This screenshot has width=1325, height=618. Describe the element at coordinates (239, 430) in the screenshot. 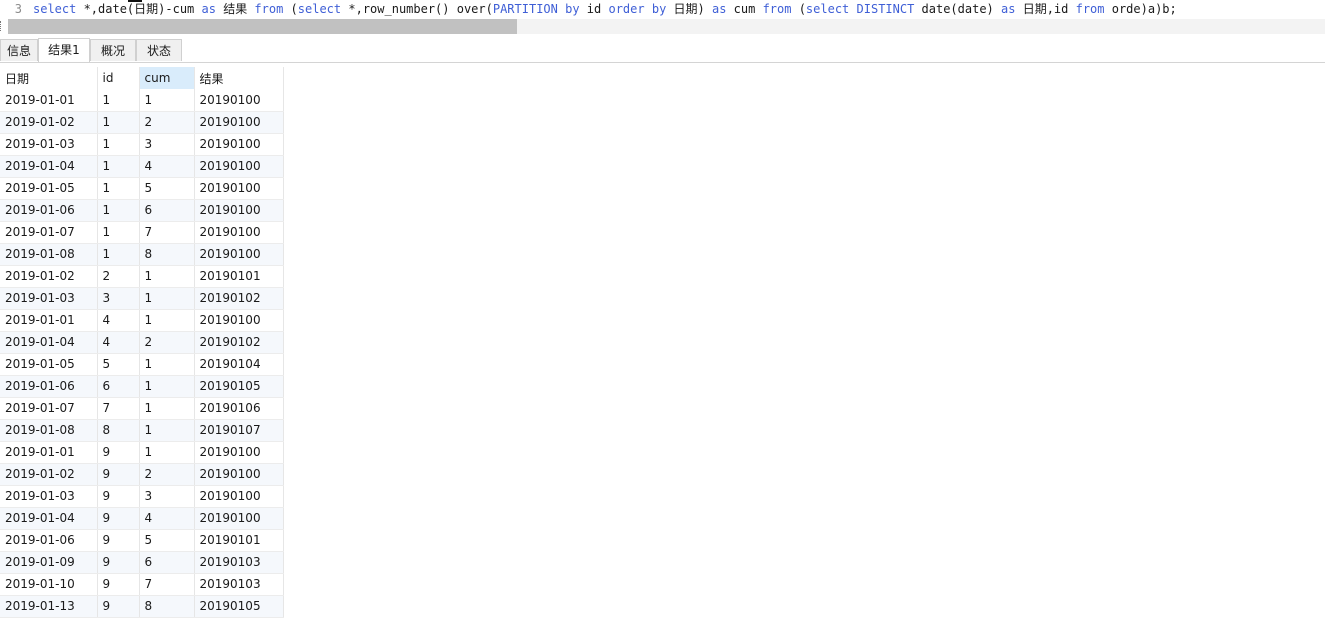

I see `cell-result: 20190107` at that location.